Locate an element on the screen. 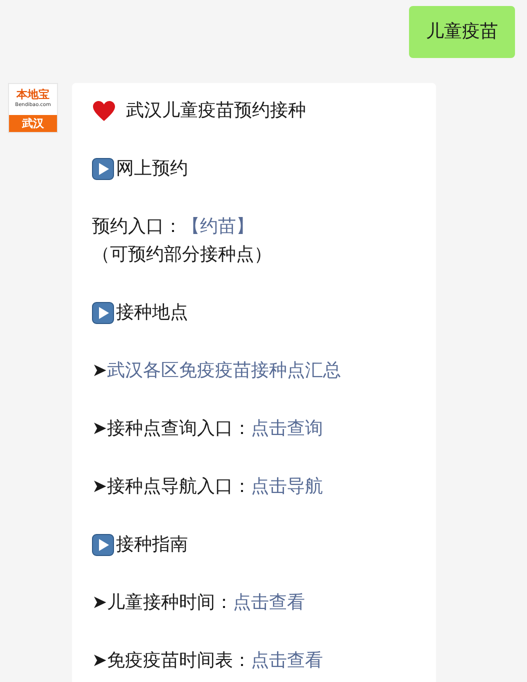  chat-bubble: 儿童疫苗 is located at coordinates (462, 32).